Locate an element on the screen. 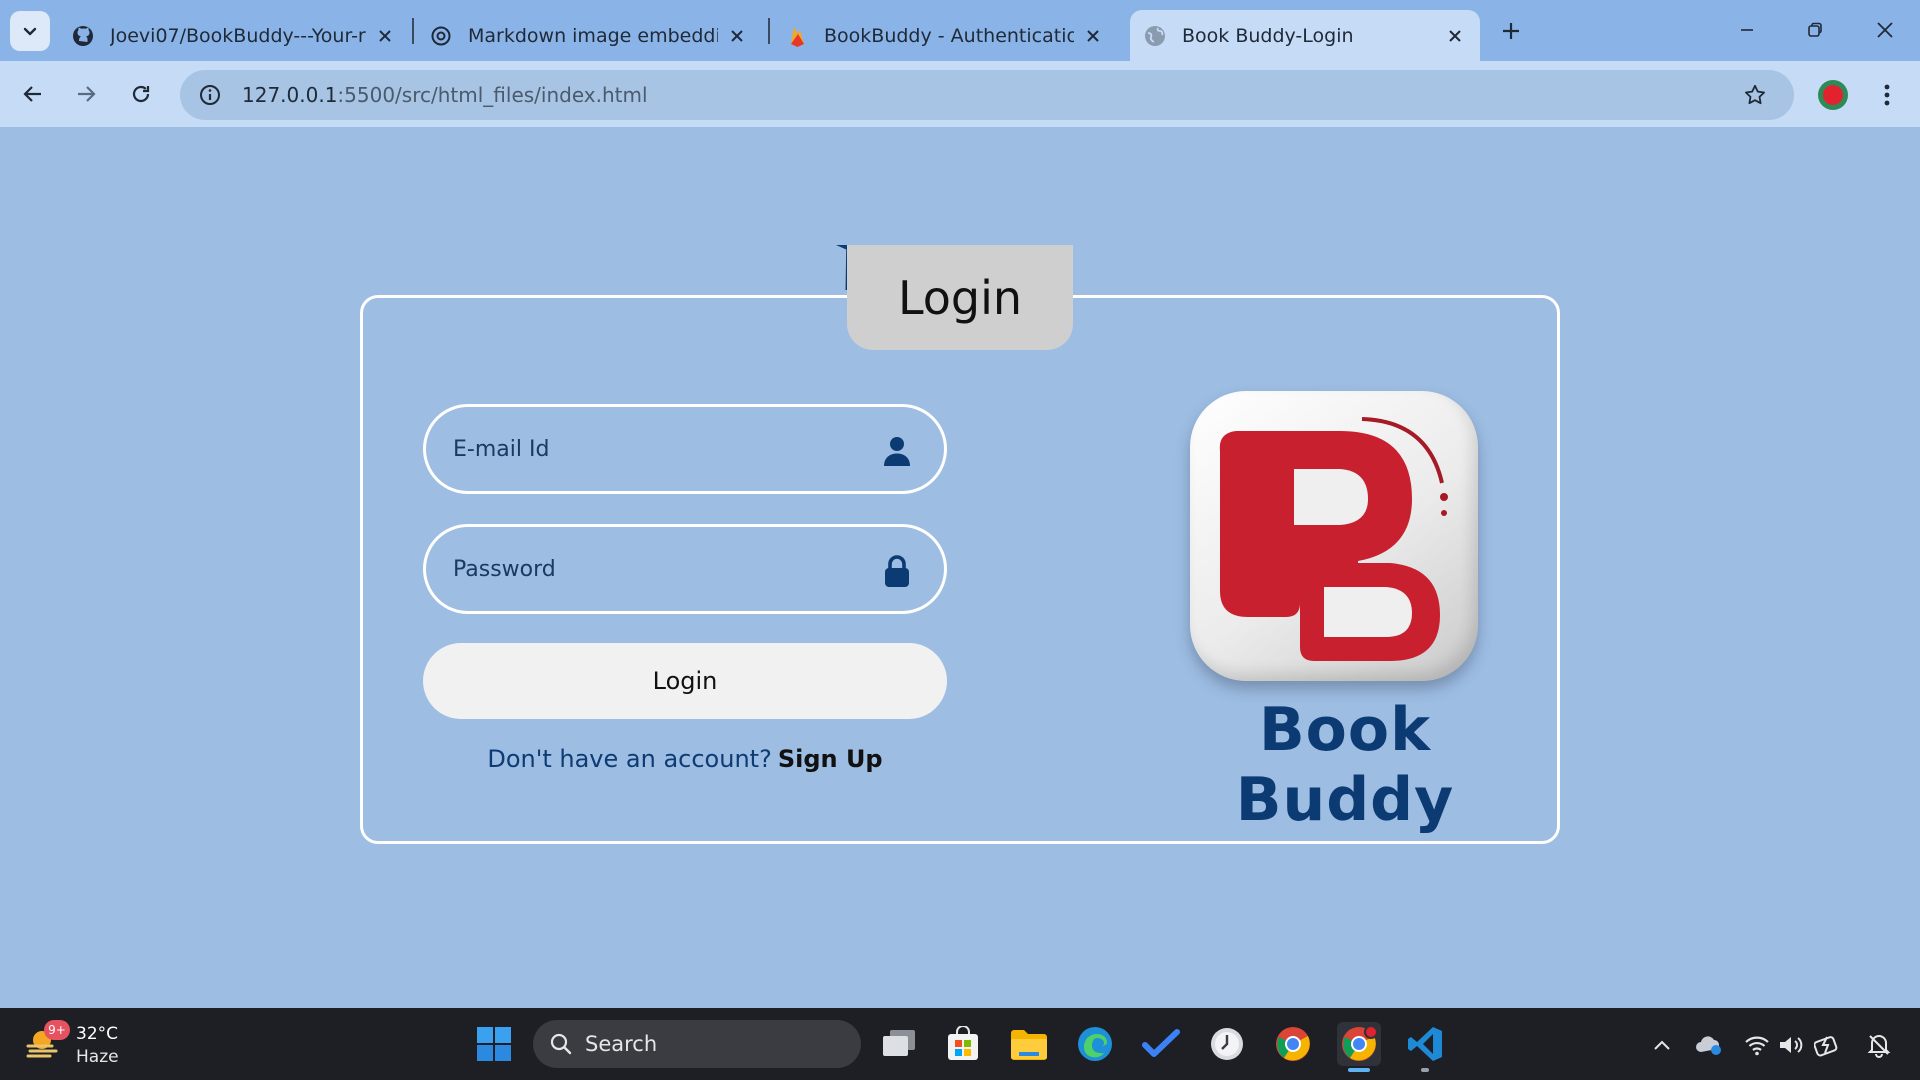  url-host: 127.0.0.1 is located at coordinates (290, 95).